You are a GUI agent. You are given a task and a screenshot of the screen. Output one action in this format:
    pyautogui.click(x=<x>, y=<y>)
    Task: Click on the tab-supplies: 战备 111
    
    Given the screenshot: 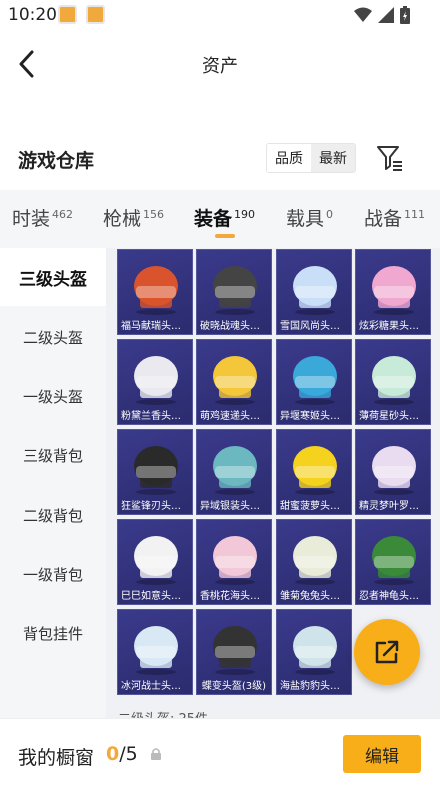 What is the action you would take?
    pyautogui.click(x=394, y=217)
    